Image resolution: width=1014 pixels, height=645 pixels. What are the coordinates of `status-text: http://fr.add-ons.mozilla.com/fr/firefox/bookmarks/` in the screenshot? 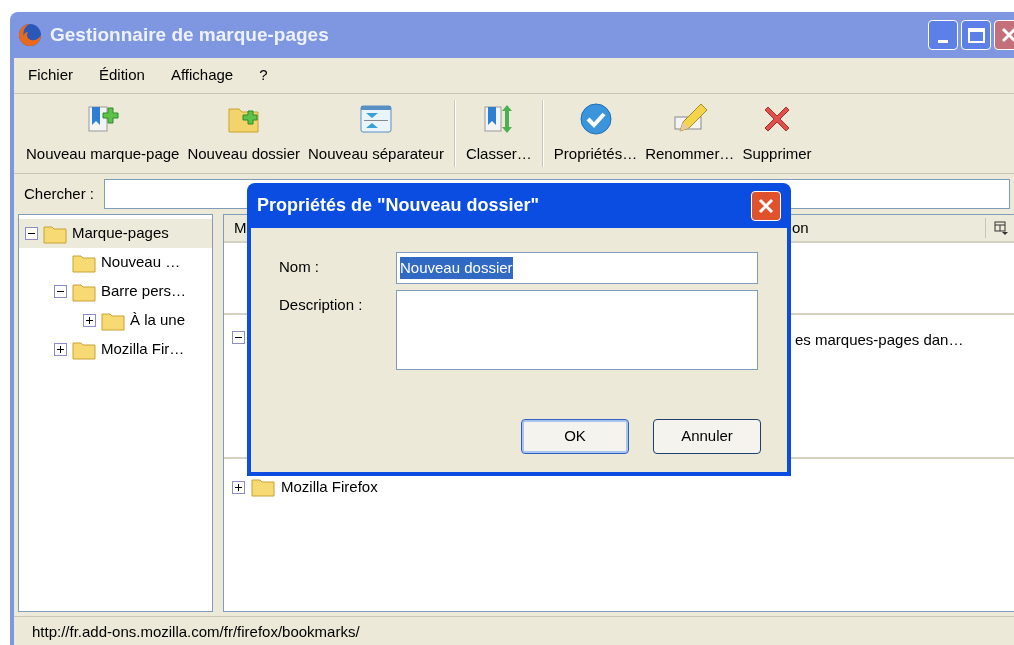 It's located at (195, 632).